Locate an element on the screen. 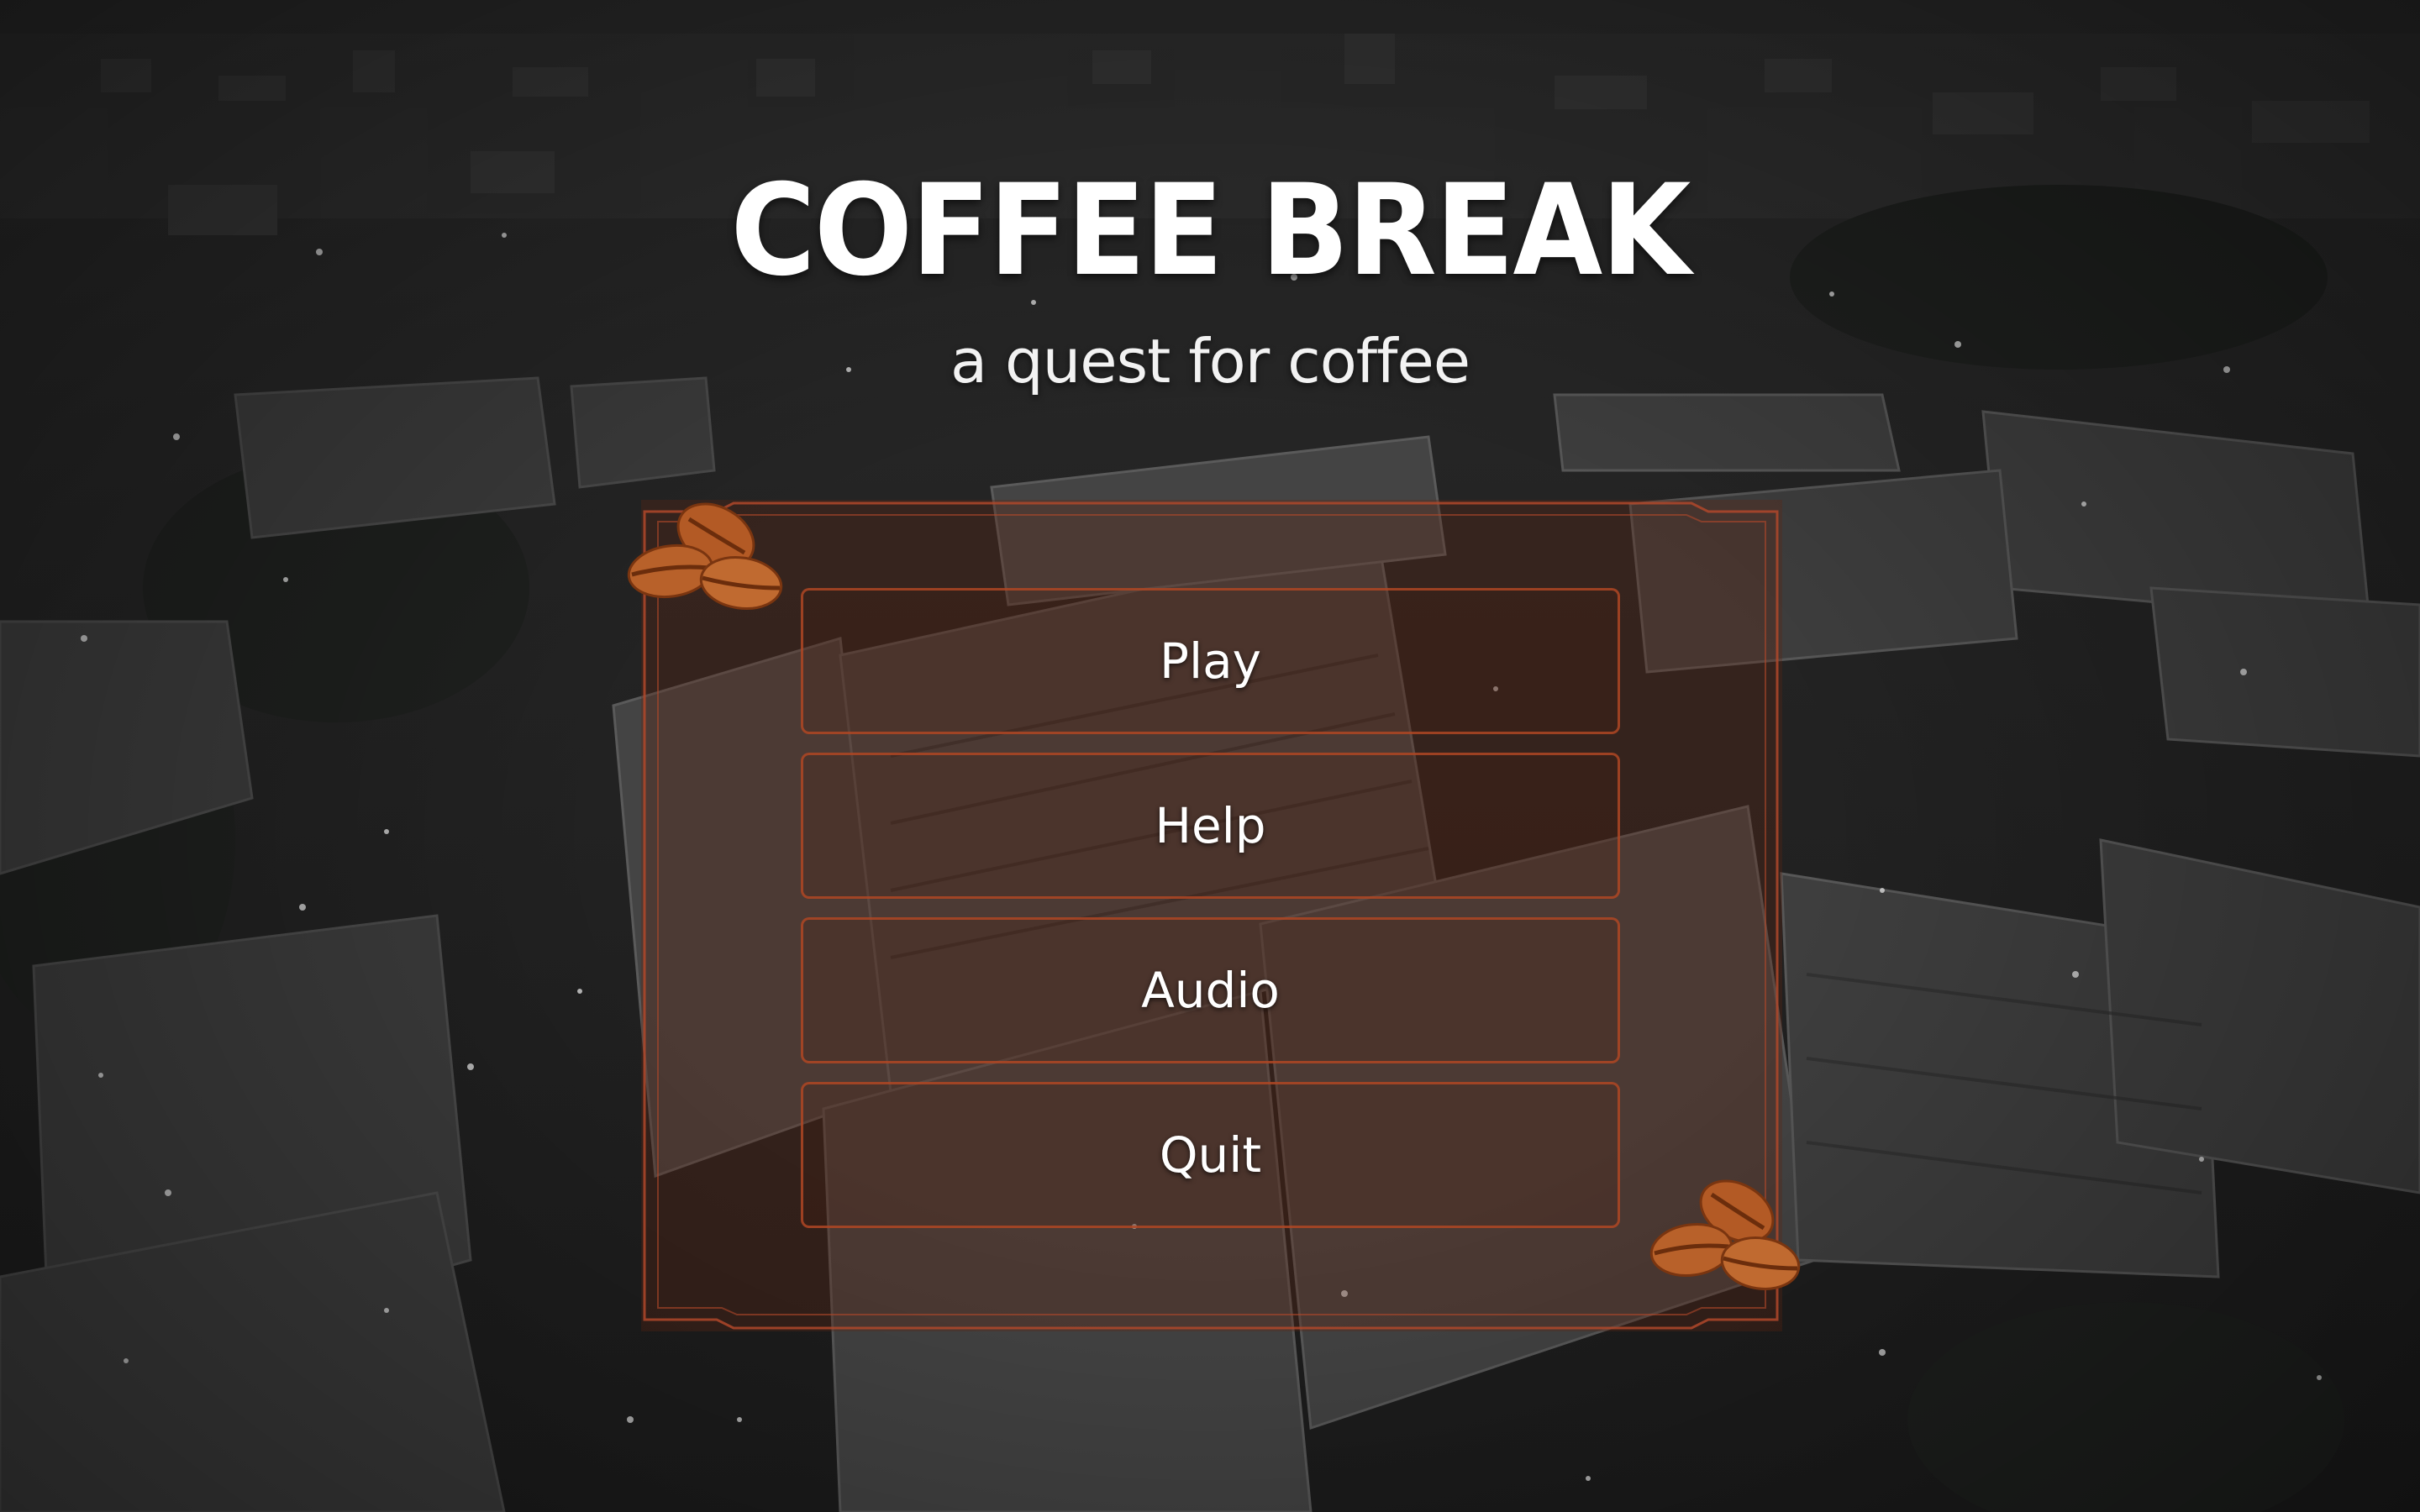 This screenshot has width=2420, height=1512. quit-button: Quit is located at coordinates (1210, 1155).